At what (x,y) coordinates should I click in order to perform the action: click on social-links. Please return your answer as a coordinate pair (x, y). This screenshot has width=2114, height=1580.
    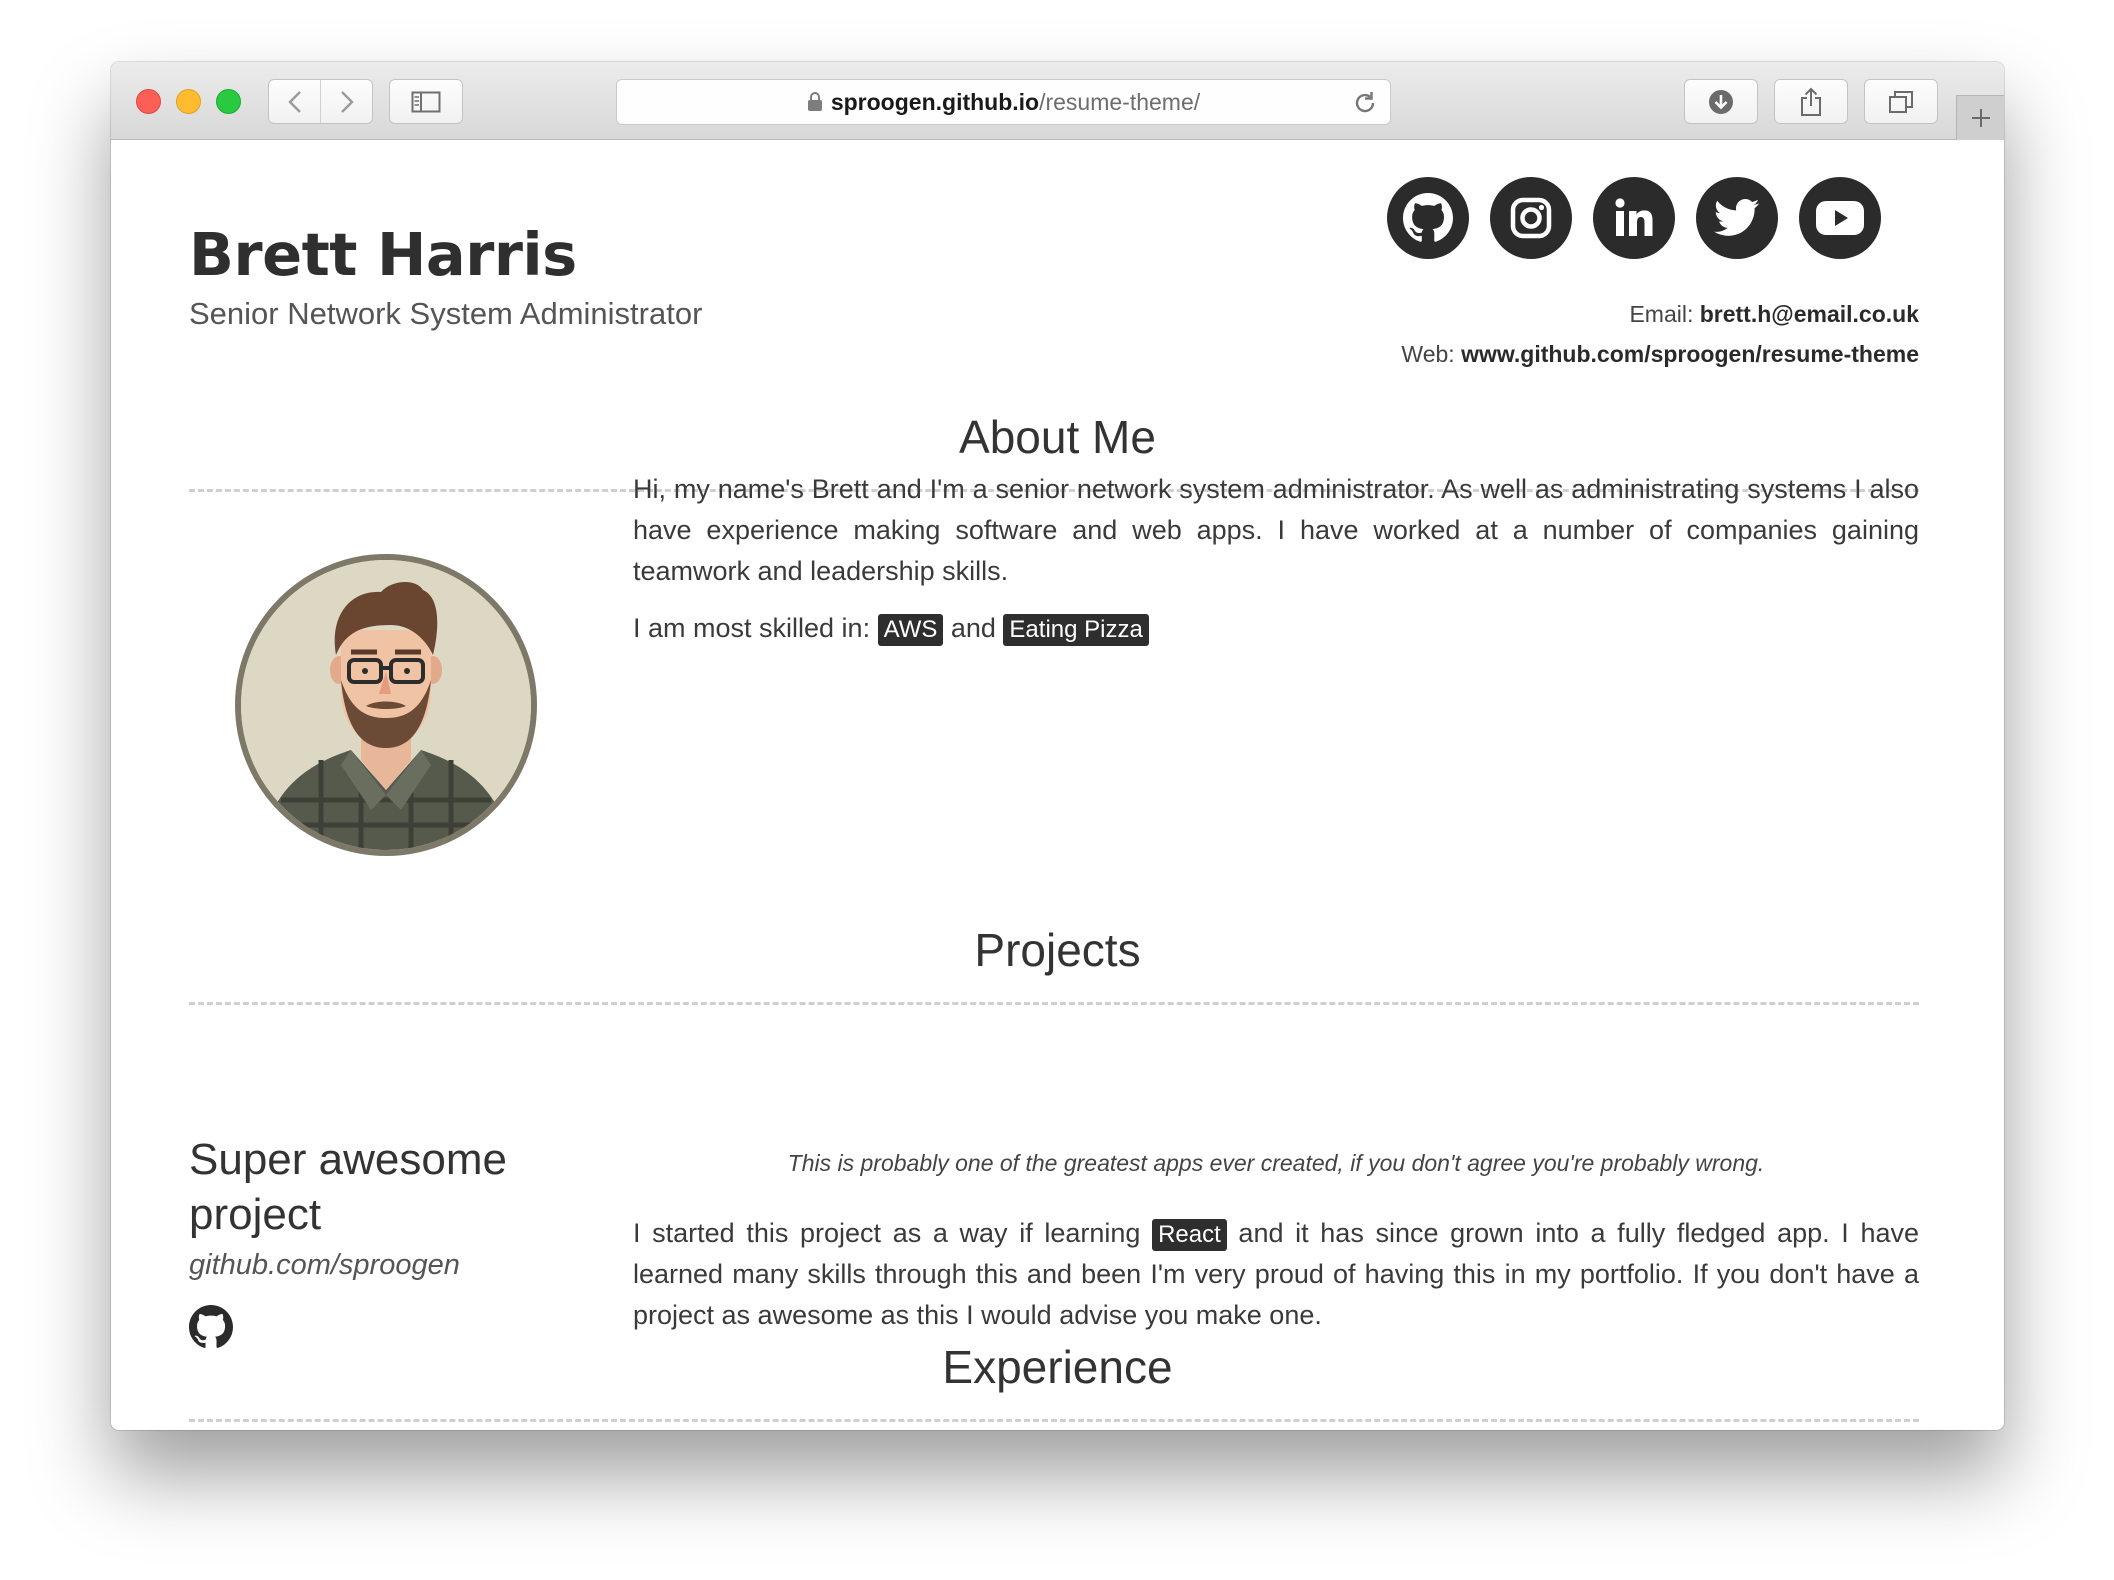
    Looking at the image, I should click on (1634, 218).